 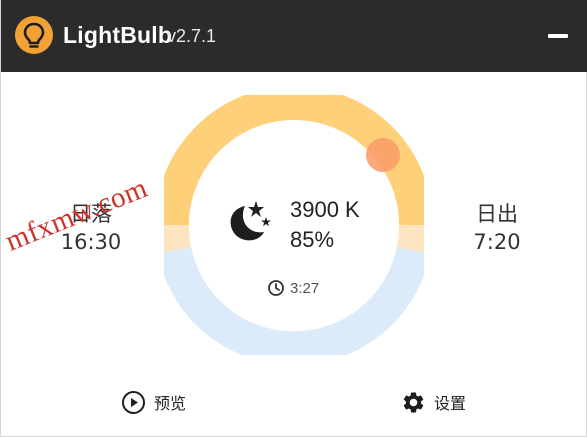 What do you see at coordinates (34, 35) in the screenshot?
I see `lightbulb-icon` at bounding box center [34, 35].